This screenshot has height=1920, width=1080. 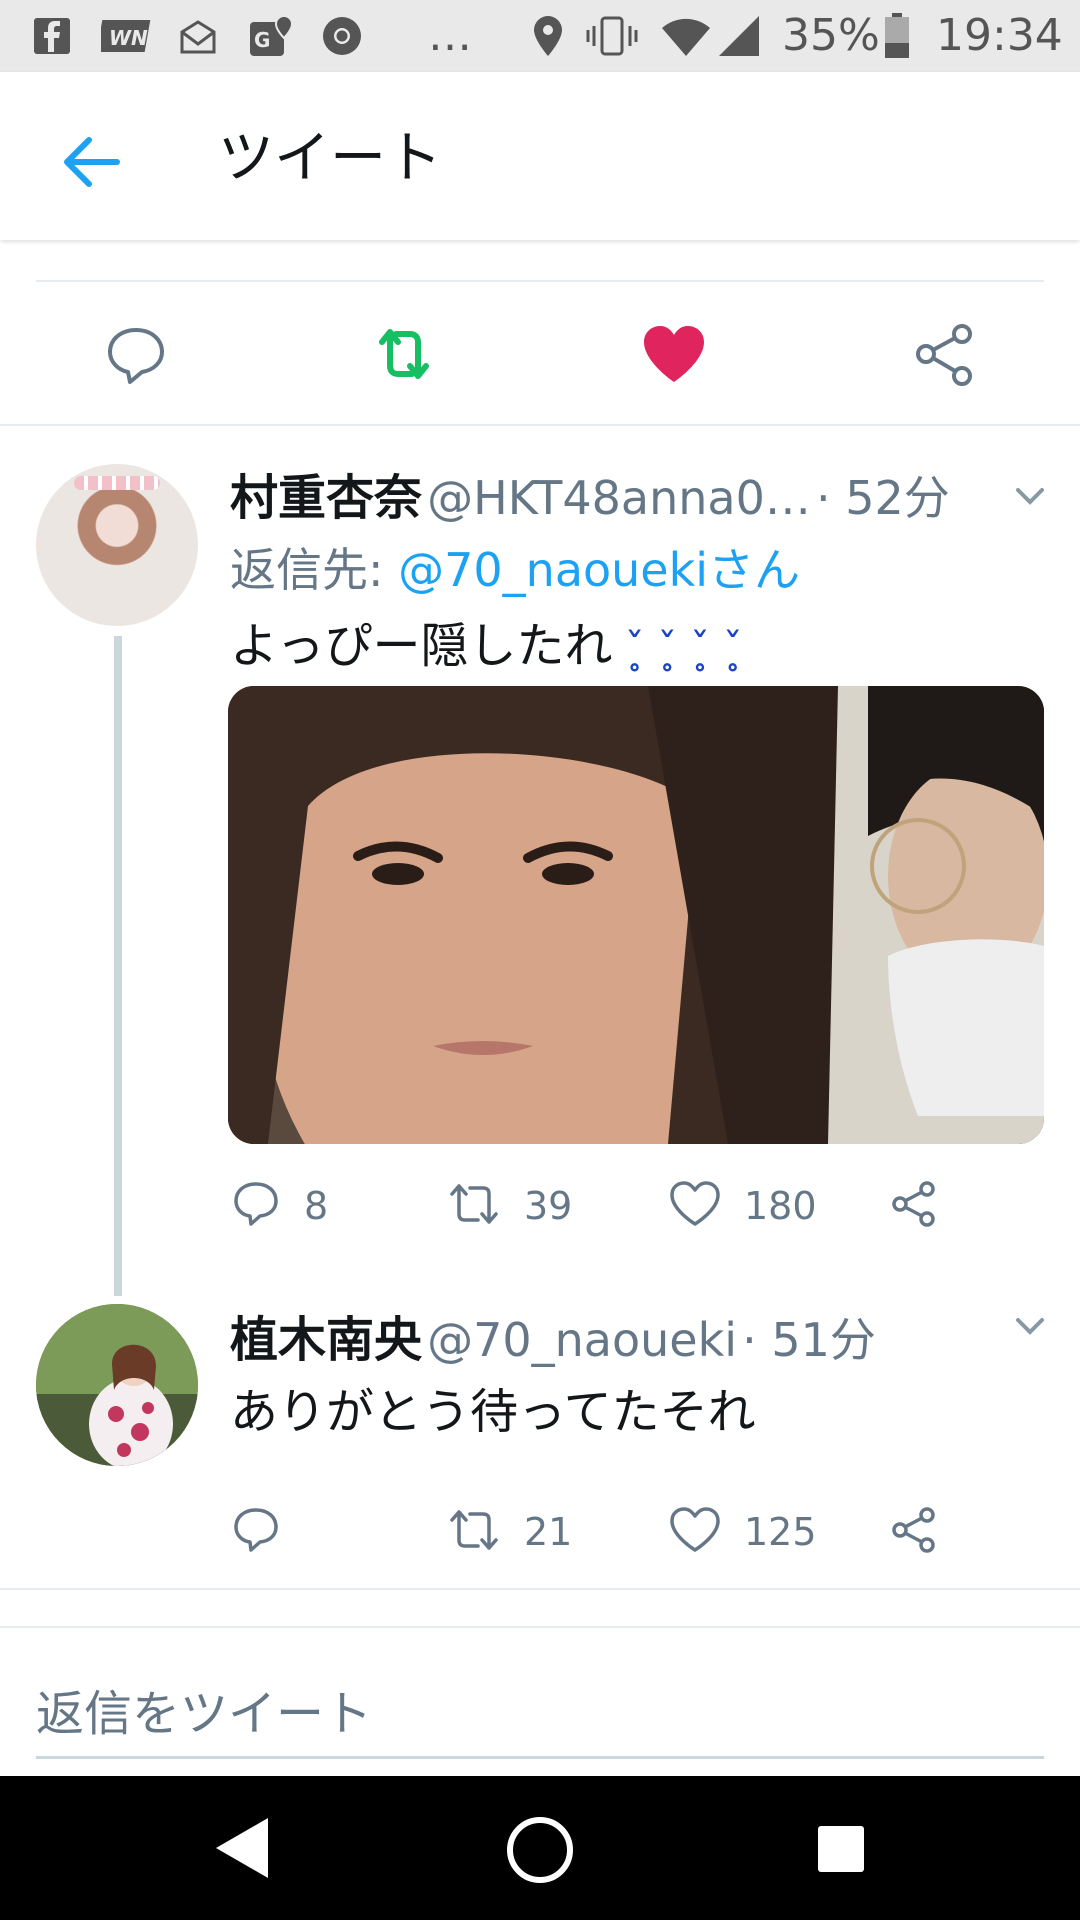 I want to click on reply-to-mention: @70_naouekiさん, so click(x=599, y=570).